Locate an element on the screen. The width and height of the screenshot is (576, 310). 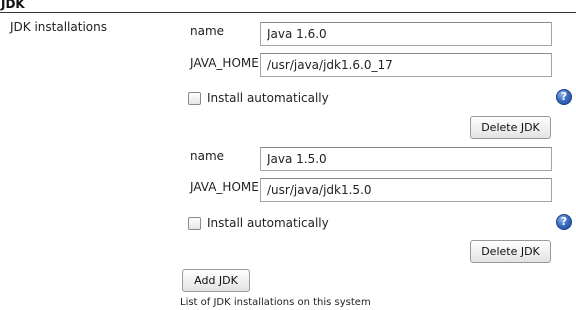
add-jdk-button: Add JDK is located at coordinates (216, 280).